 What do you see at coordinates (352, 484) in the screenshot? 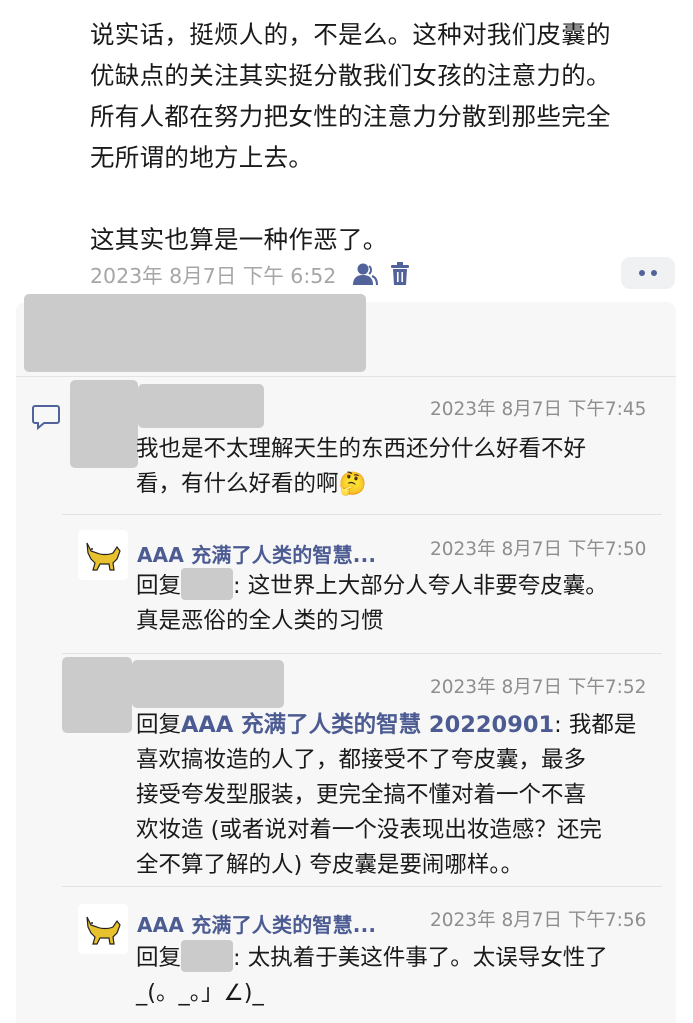
I see `thinking-face-emoji: 🤔` at bounding box center [352, 484].